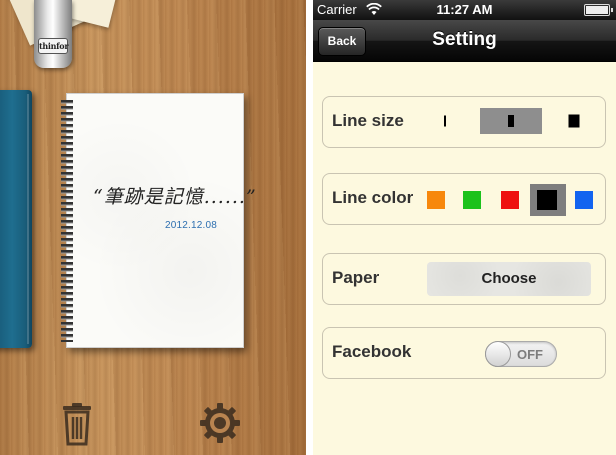 The image size is (616, 455). Describe the element at coordinates (498, 354) in the screenshot. I see `toggle-knob` at that location.